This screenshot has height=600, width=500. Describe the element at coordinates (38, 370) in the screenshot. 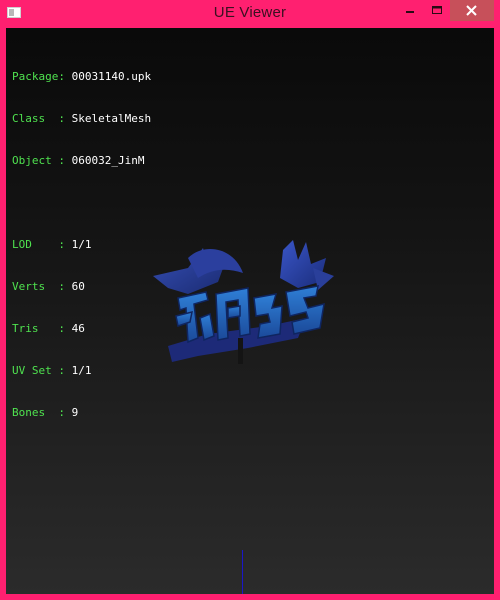

I see `info-label-uvset: UV Set :` at that location.